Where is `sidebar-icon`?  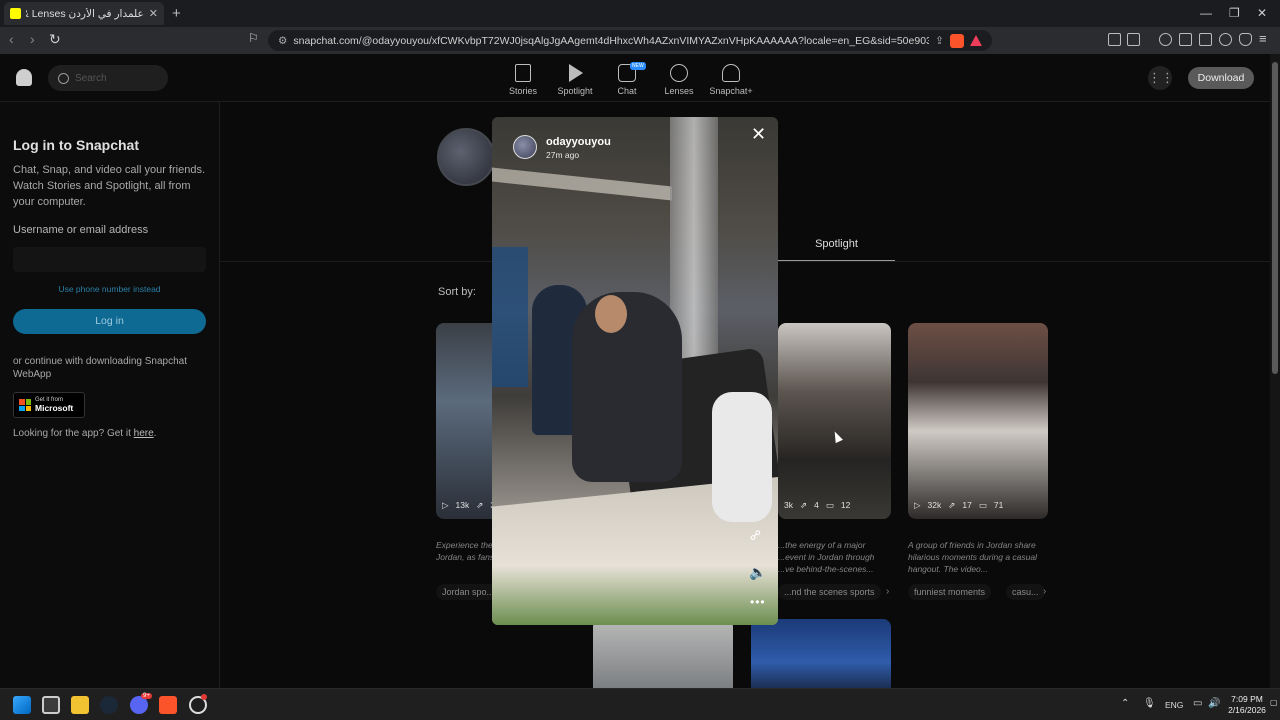
sidebar-icon is located at coordinates (1185, 39).